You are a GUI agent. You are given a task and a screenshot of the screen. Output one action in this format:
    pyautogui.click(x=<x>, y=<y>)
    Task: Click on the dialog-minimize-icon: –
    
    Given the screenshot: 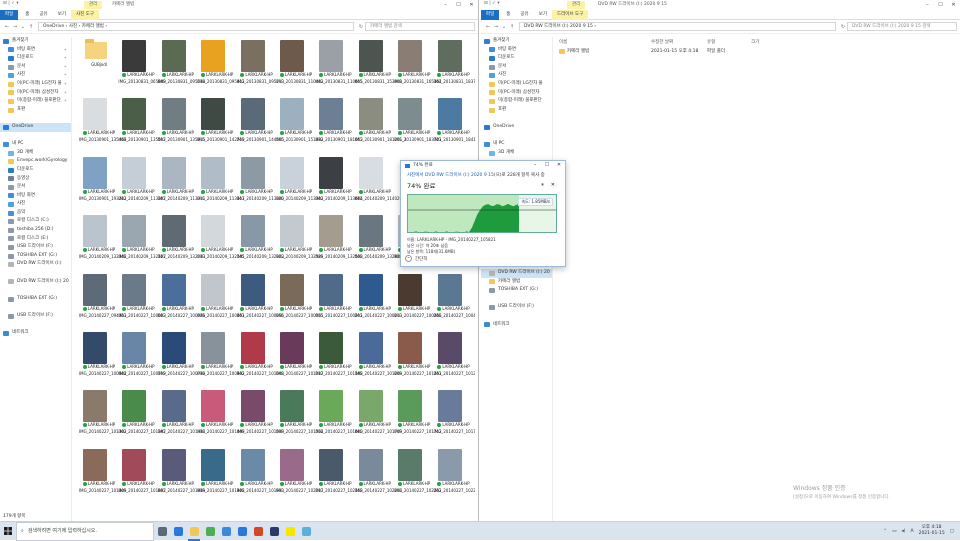 What is the action you would take?
    pyautogui.click(x=535, y=165)
    